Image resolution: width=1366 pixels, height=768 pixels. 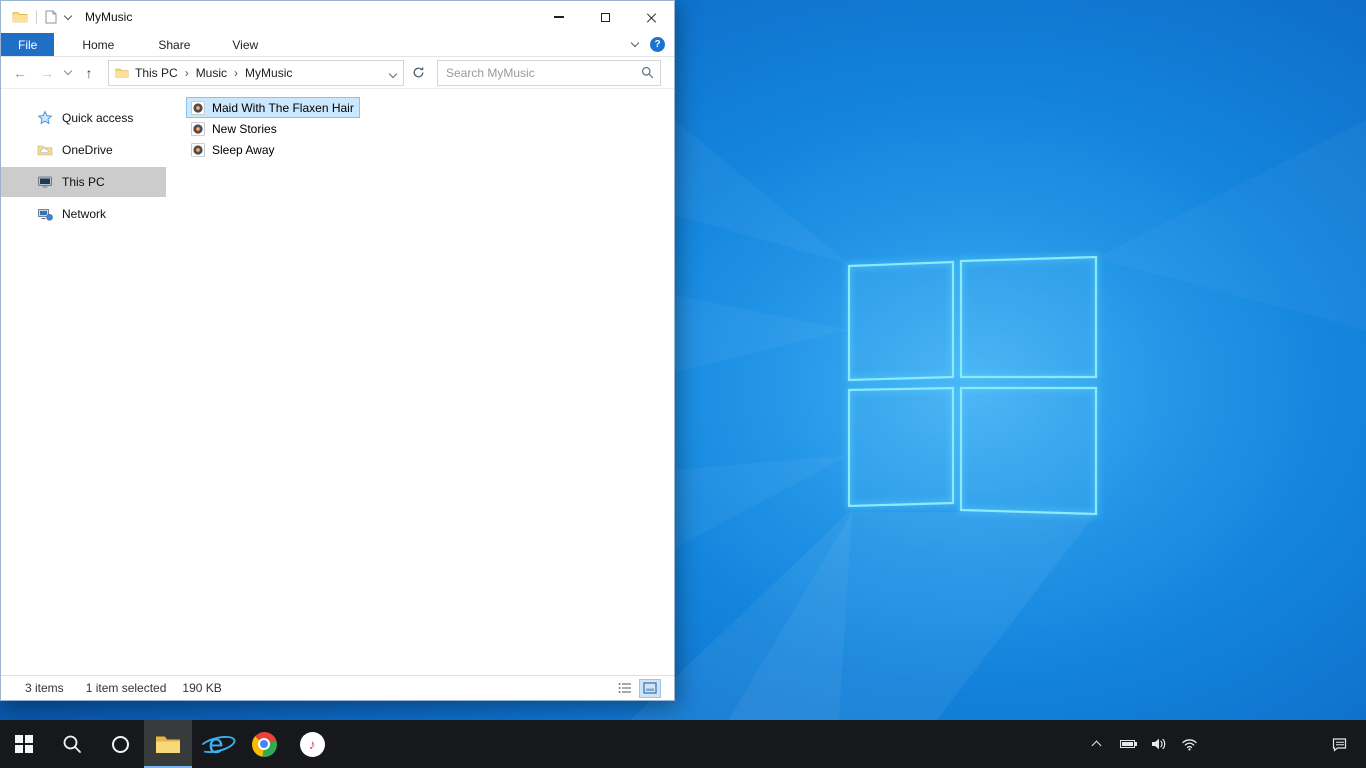 I want to click on sidebar-item-onedrive: OneDrive, so click(x=83, y=150).